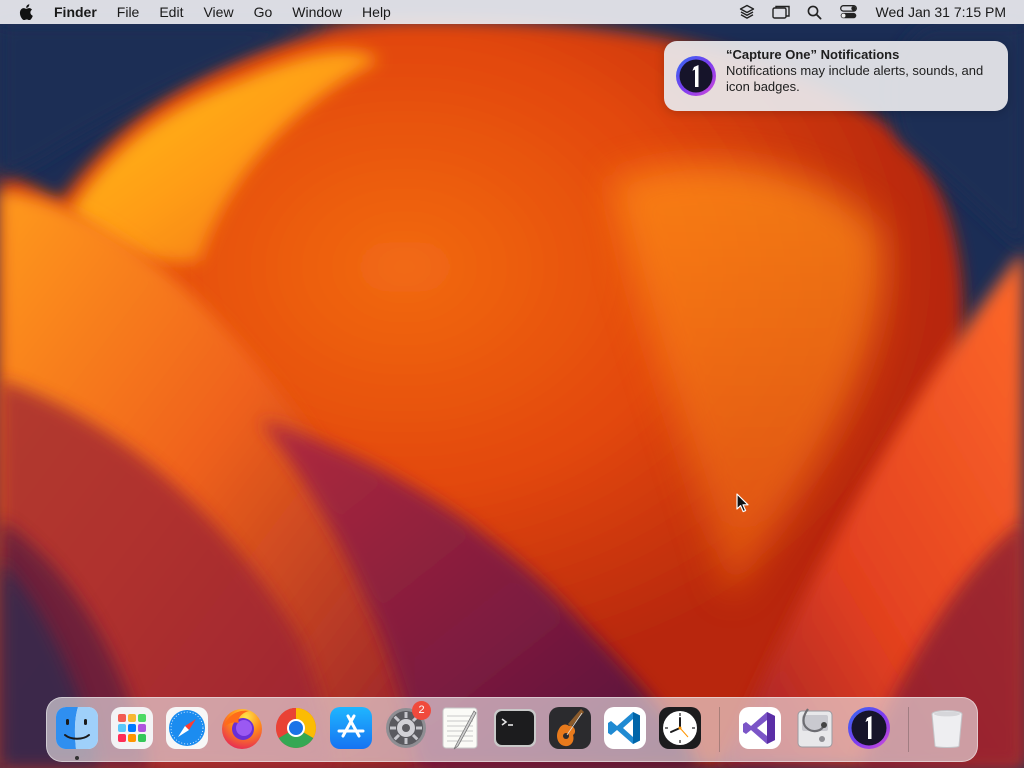  Describe the element at coordinates (815, 12) in the screenshot. I see `spotlight-search-icon` at that location.